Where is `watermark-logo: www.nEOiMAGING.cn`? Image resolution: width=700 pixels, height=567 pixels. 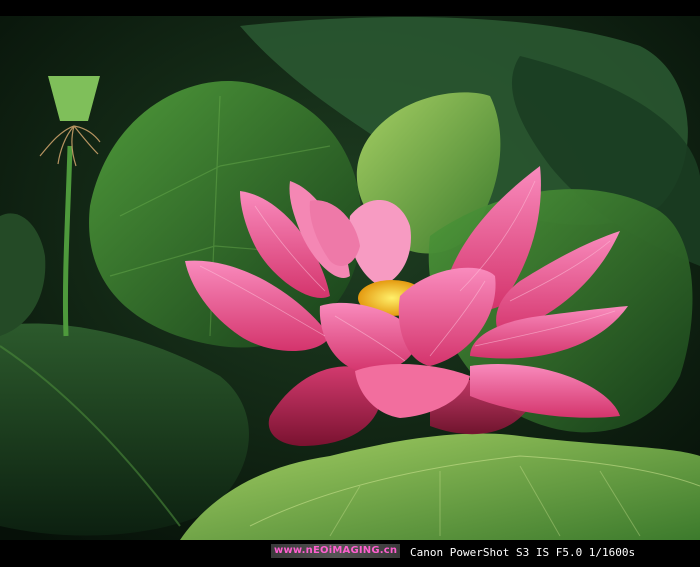 watermark-logo: www.nEOiMAGING.cn is located at coordinates (336, 551).